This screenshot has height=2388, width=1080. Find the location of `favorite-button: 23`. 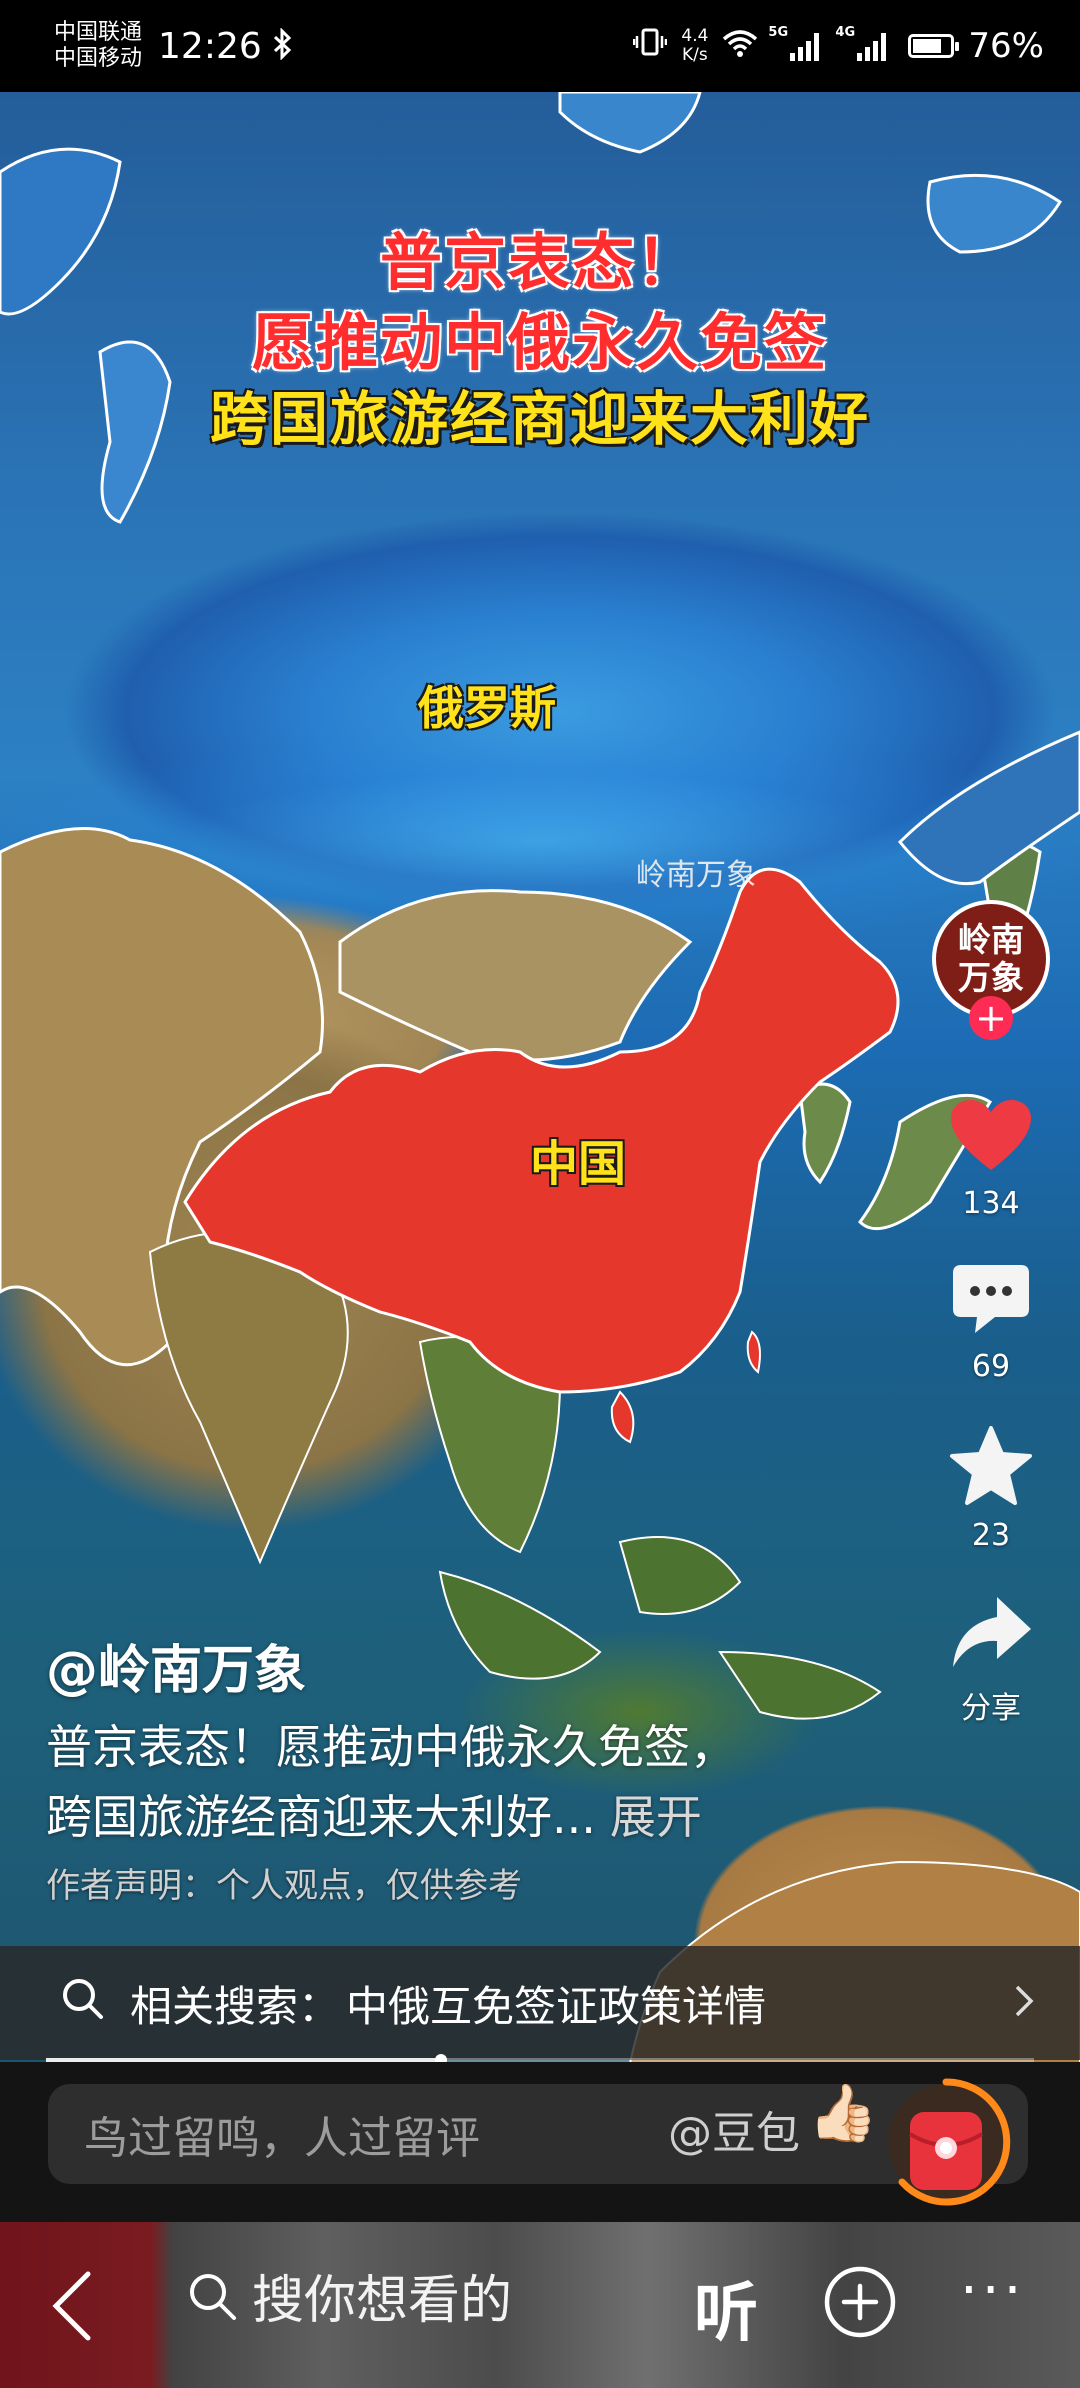

favorite-button: 23 is located at coordinates (991, 1489).